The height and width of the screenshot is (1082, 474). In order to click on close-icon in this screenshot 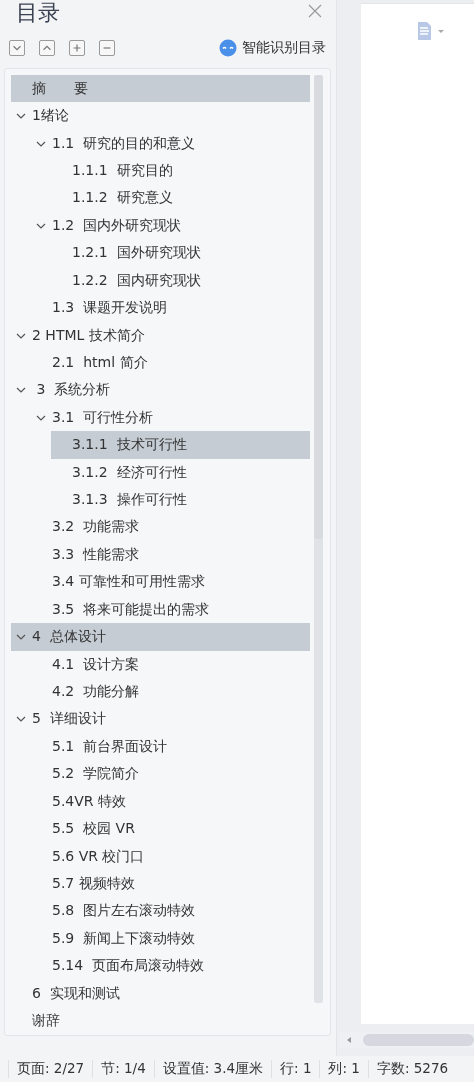, I will do `click(315, 11)`.